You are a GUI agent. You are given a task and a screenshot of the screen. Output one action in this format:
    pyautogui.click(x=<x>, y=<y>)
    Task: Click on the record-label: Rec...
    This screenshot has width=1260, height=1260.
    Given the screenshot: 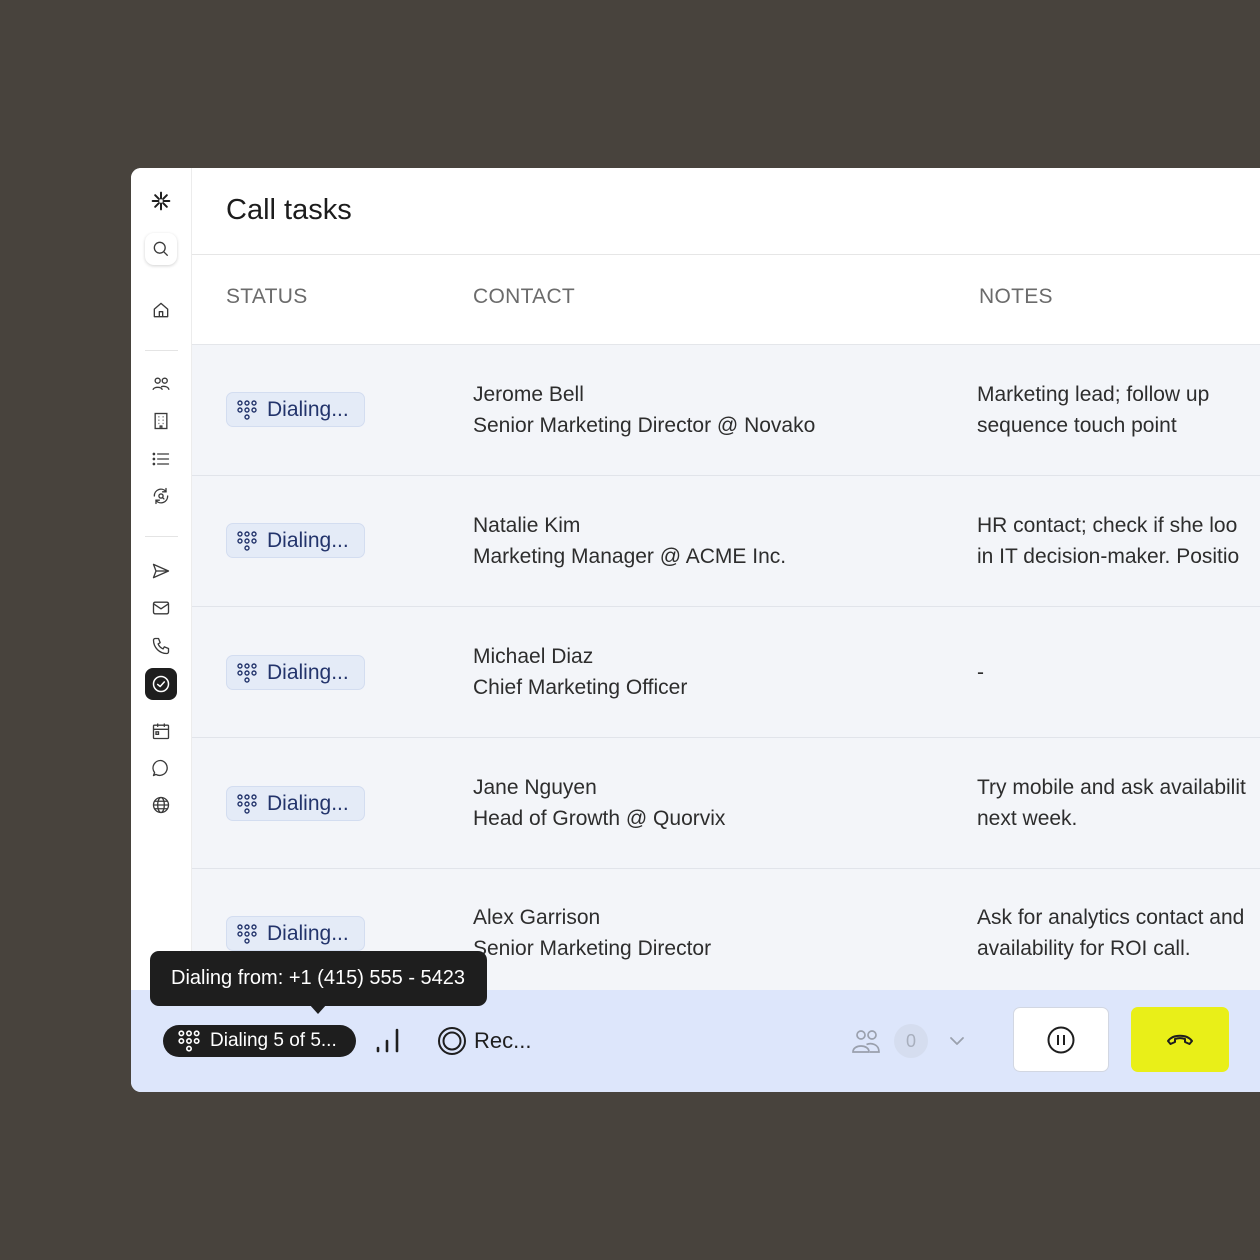 What is the action you would take?
    pyautogui.click(x=503, y=1040)
    